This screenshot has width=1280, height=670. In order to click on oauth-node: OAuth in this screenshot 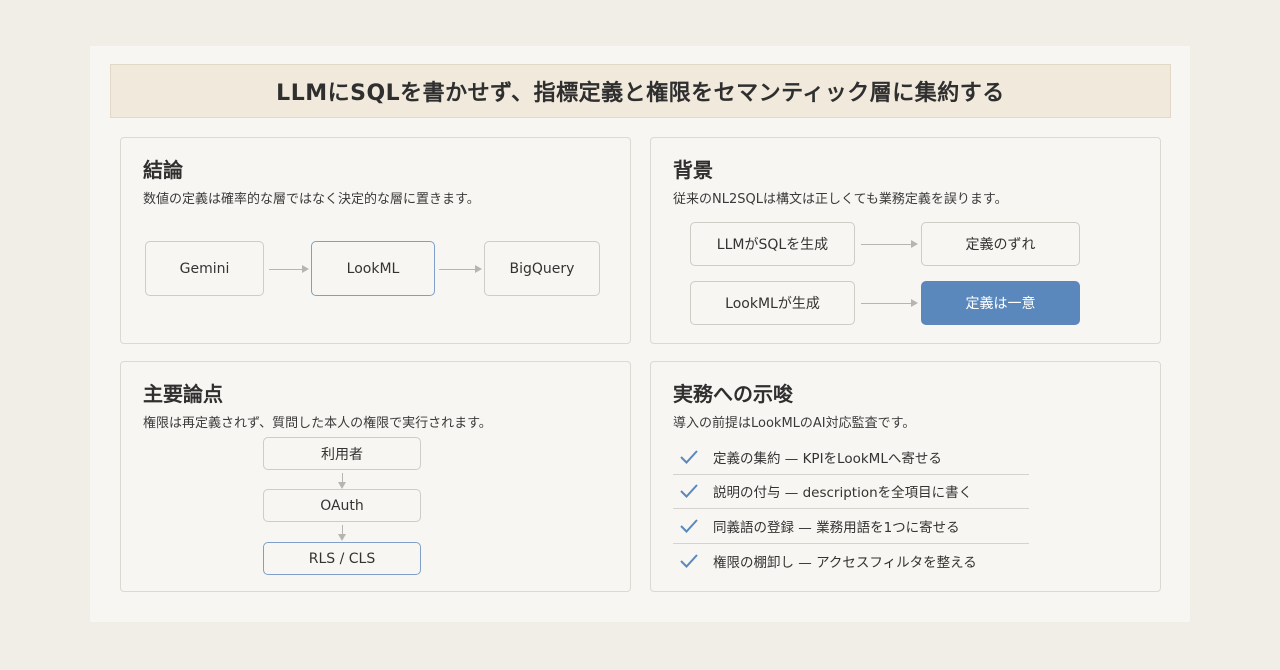, I will do `click(342, 505)`.